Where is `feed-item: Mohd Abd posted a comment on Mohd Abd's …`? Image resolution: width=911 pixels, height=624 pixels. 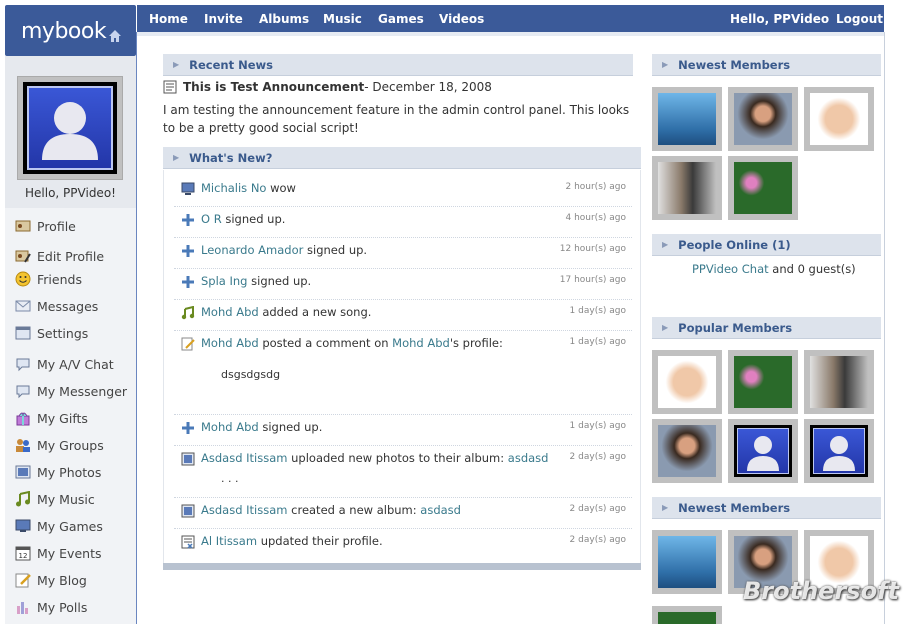
feed-item: Mohd Abd posted a comment on Mohd Abd's … is located at coordinates (403, 373).